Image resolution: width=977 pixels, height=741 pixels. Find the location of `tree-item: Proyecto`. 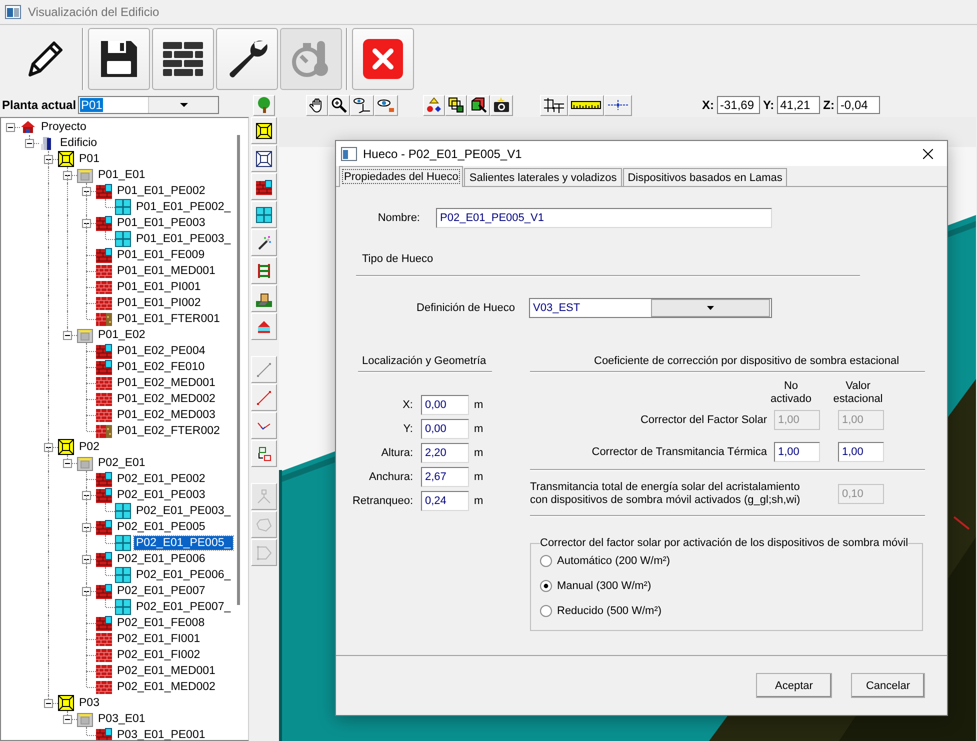

tree-item: Proyecto is located at coordinates (63, 127).